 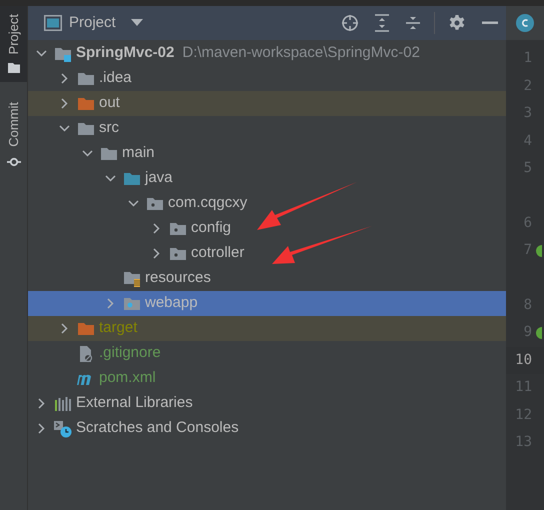 I want to click on minimize-icon, so click(x=490, y=23).